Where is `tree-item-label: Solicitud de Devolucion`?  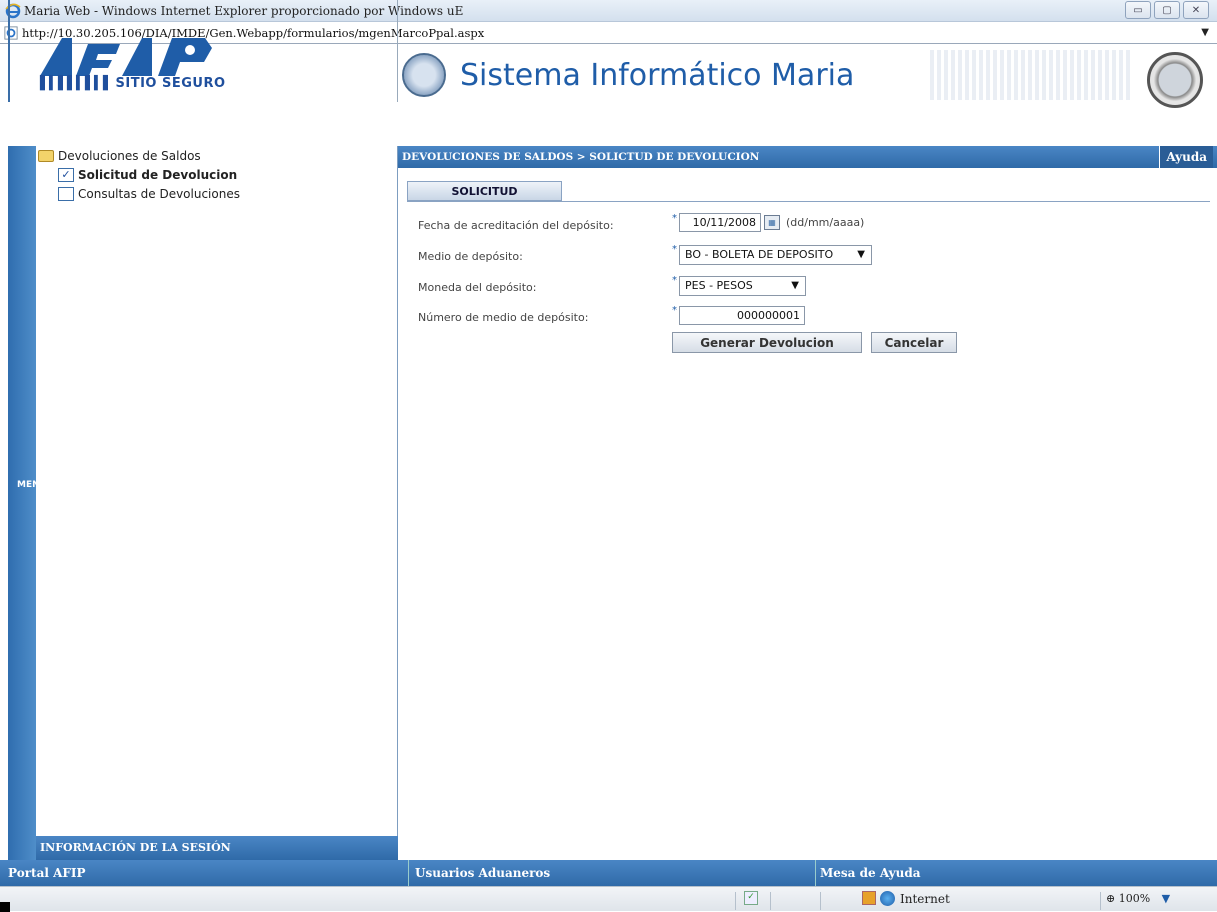 tree-item-label: Solicitud de Devolucion is located at coordinates (158, 175).